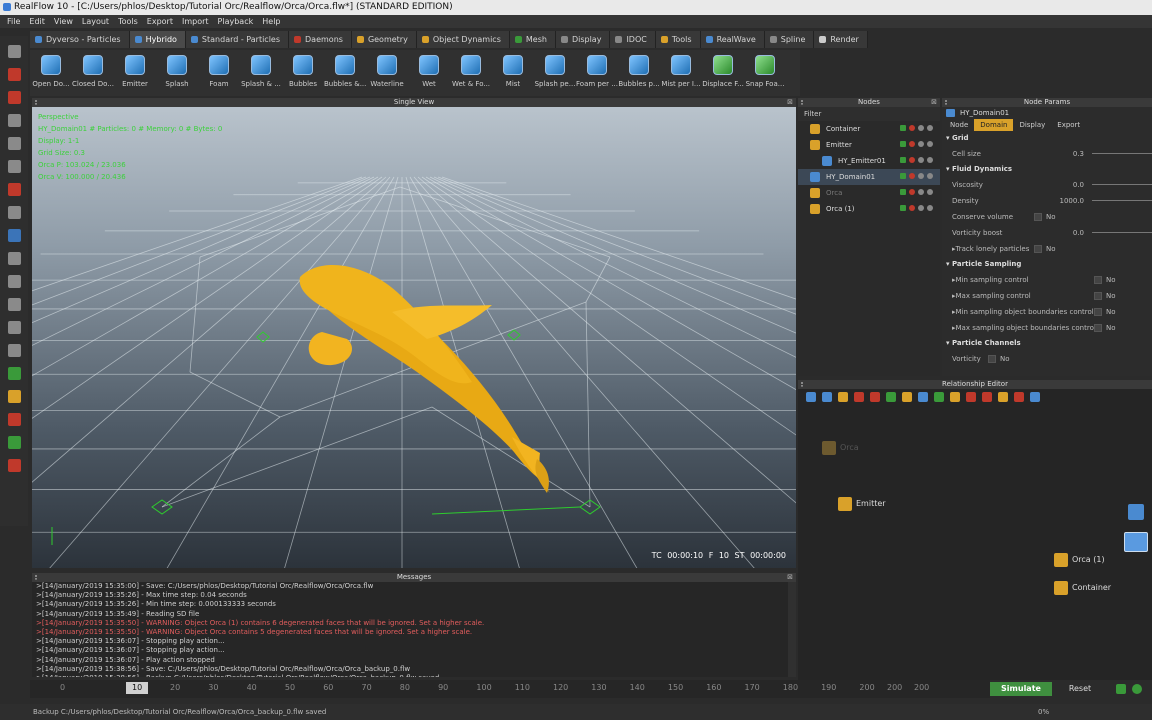  Describe the element at coordinates (1069, 154) in the screenshot. I see `cell-size-value: 0.3` at that location.